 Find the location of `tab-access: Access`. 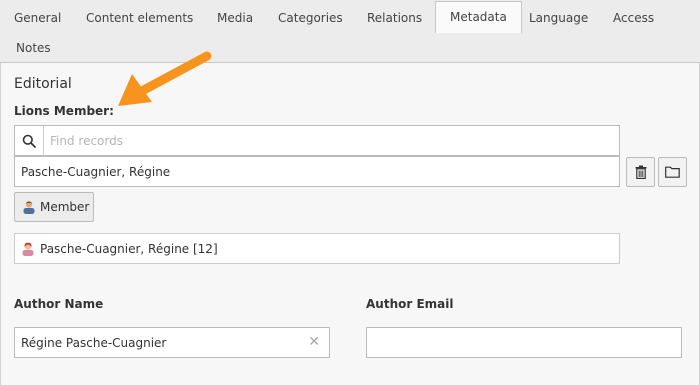

tab-access: Access is located at coordinates (633, 17).